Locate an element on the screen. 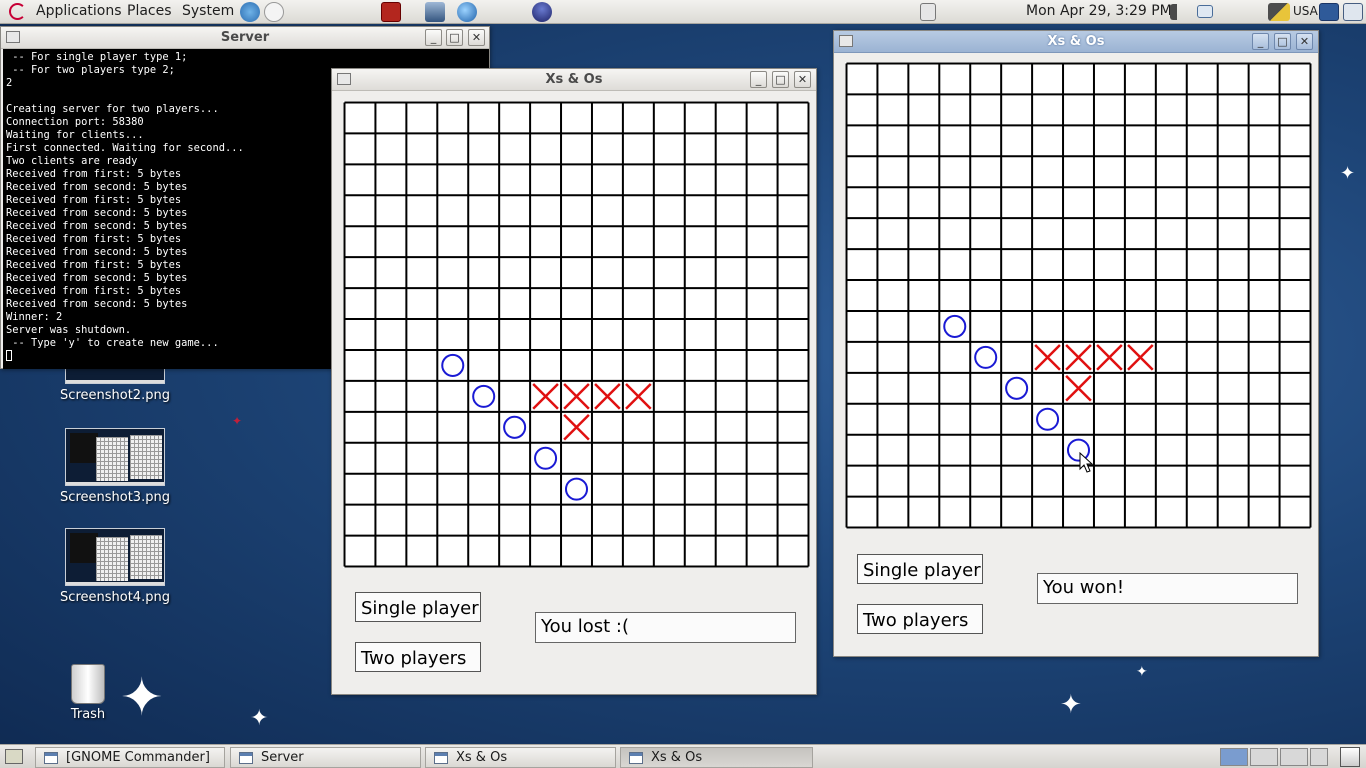  desktop-icon-label: Trash is located at coordinates (88, 714).